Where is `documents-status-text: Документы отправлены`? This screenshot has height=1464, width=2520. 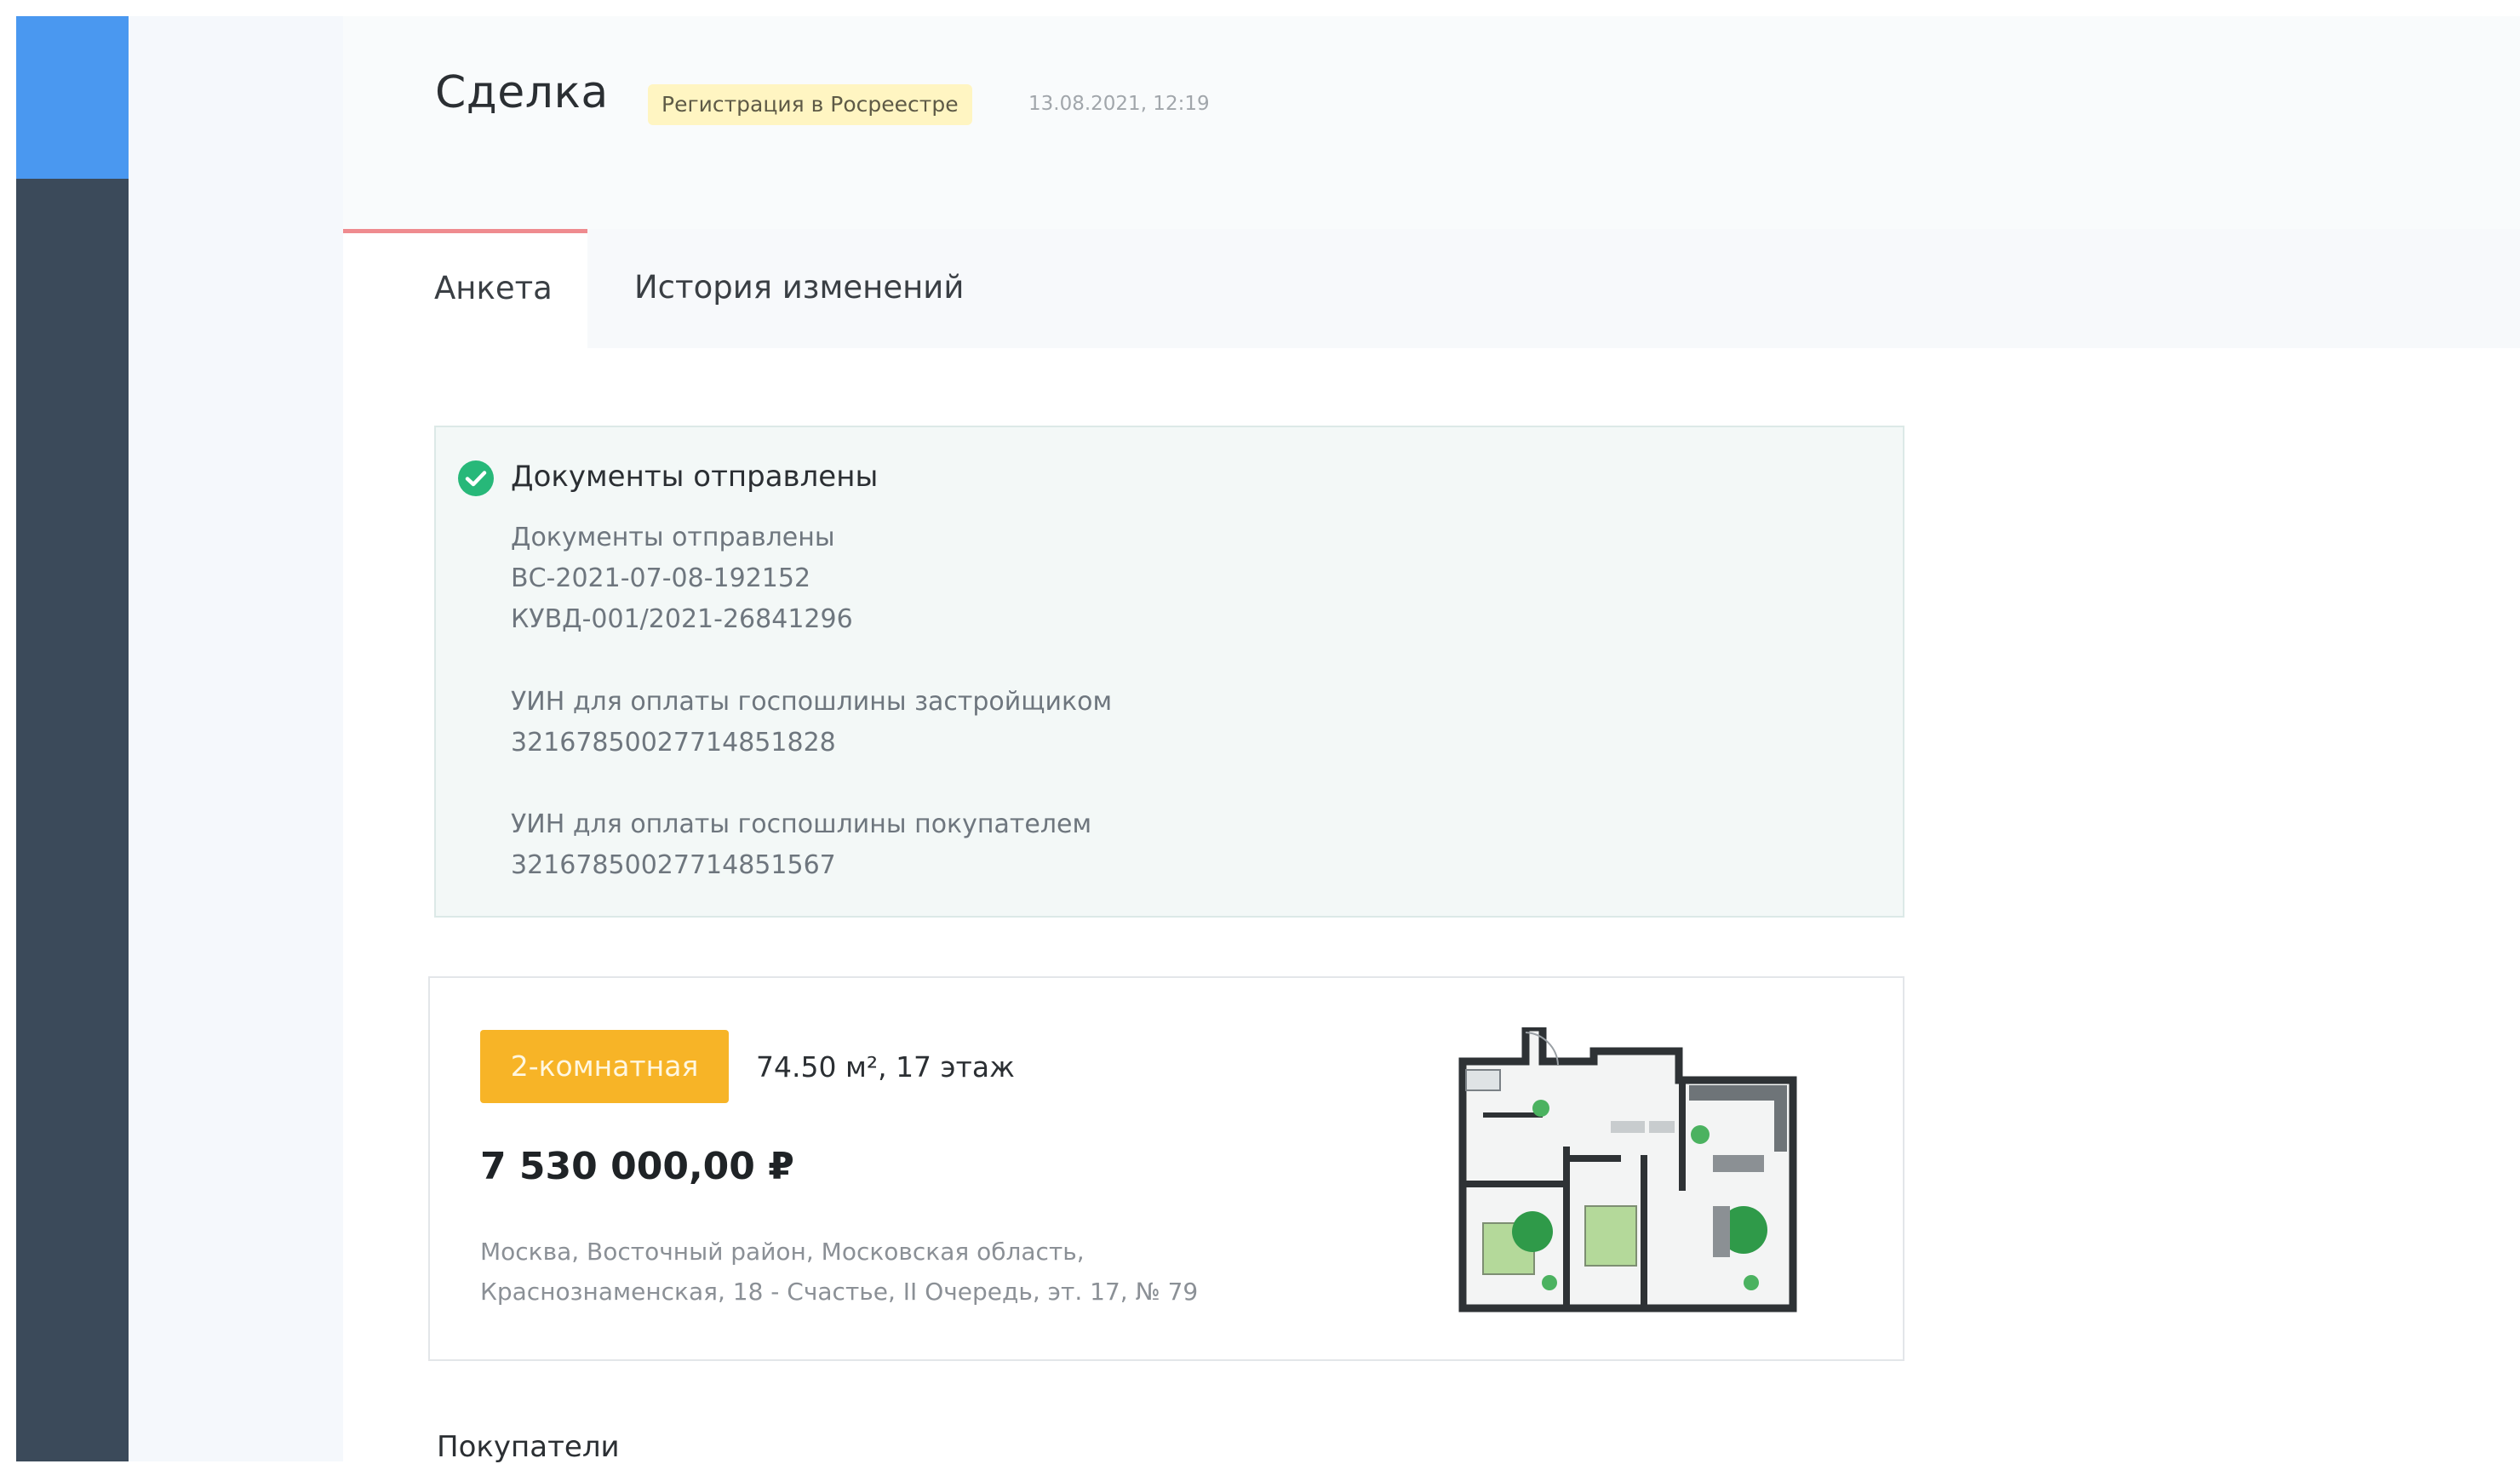
documents-status-text: Документы отправлены is located at coordinates (673, 537).